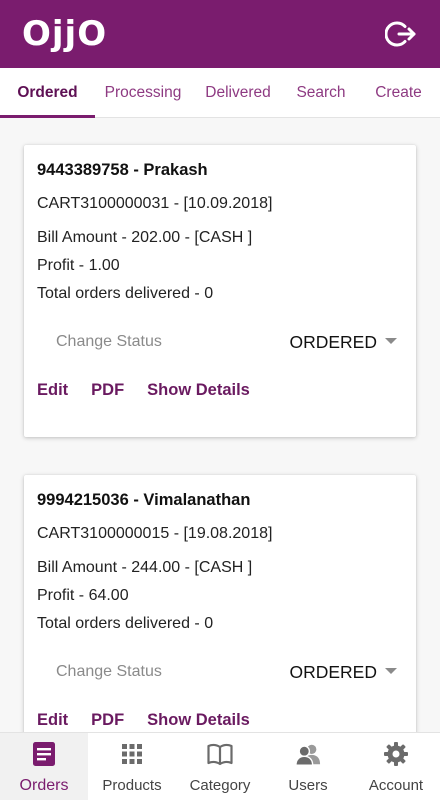 The width and height of the screenshot is (440, 800). I want to click on tab-processing-label: Processing, so click(143, 92).